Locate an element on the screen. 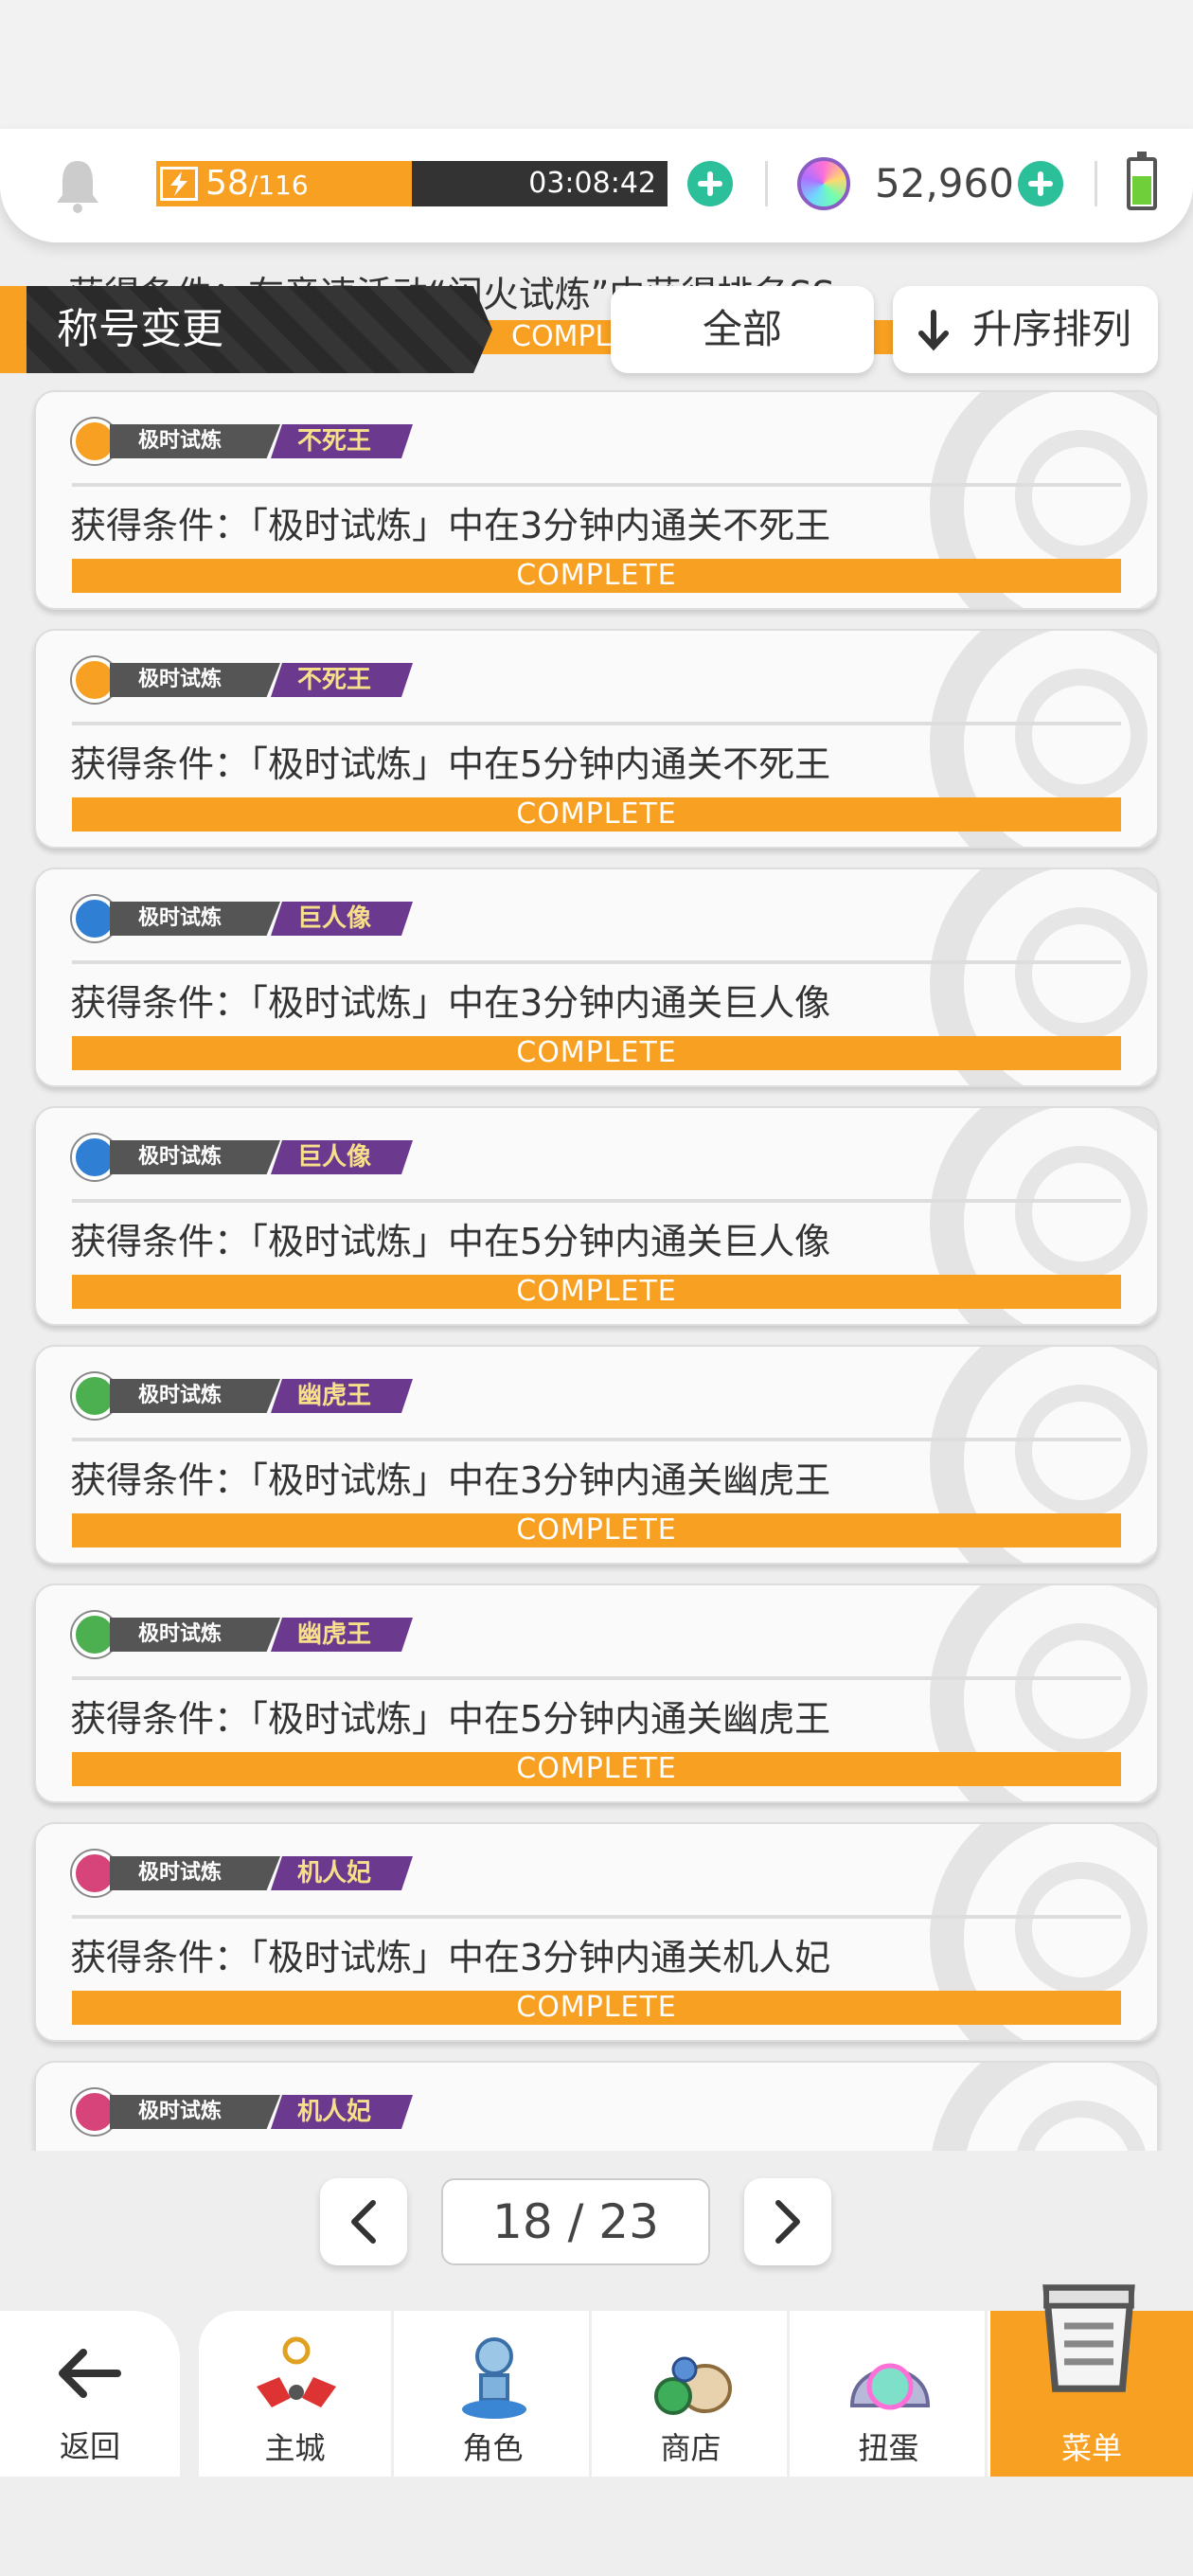 The image size is (1193, 2576). card-condition: 获得条件：「极时试炼」中在5分钟内通关巨人像 is located at coordinates (450, 1241).